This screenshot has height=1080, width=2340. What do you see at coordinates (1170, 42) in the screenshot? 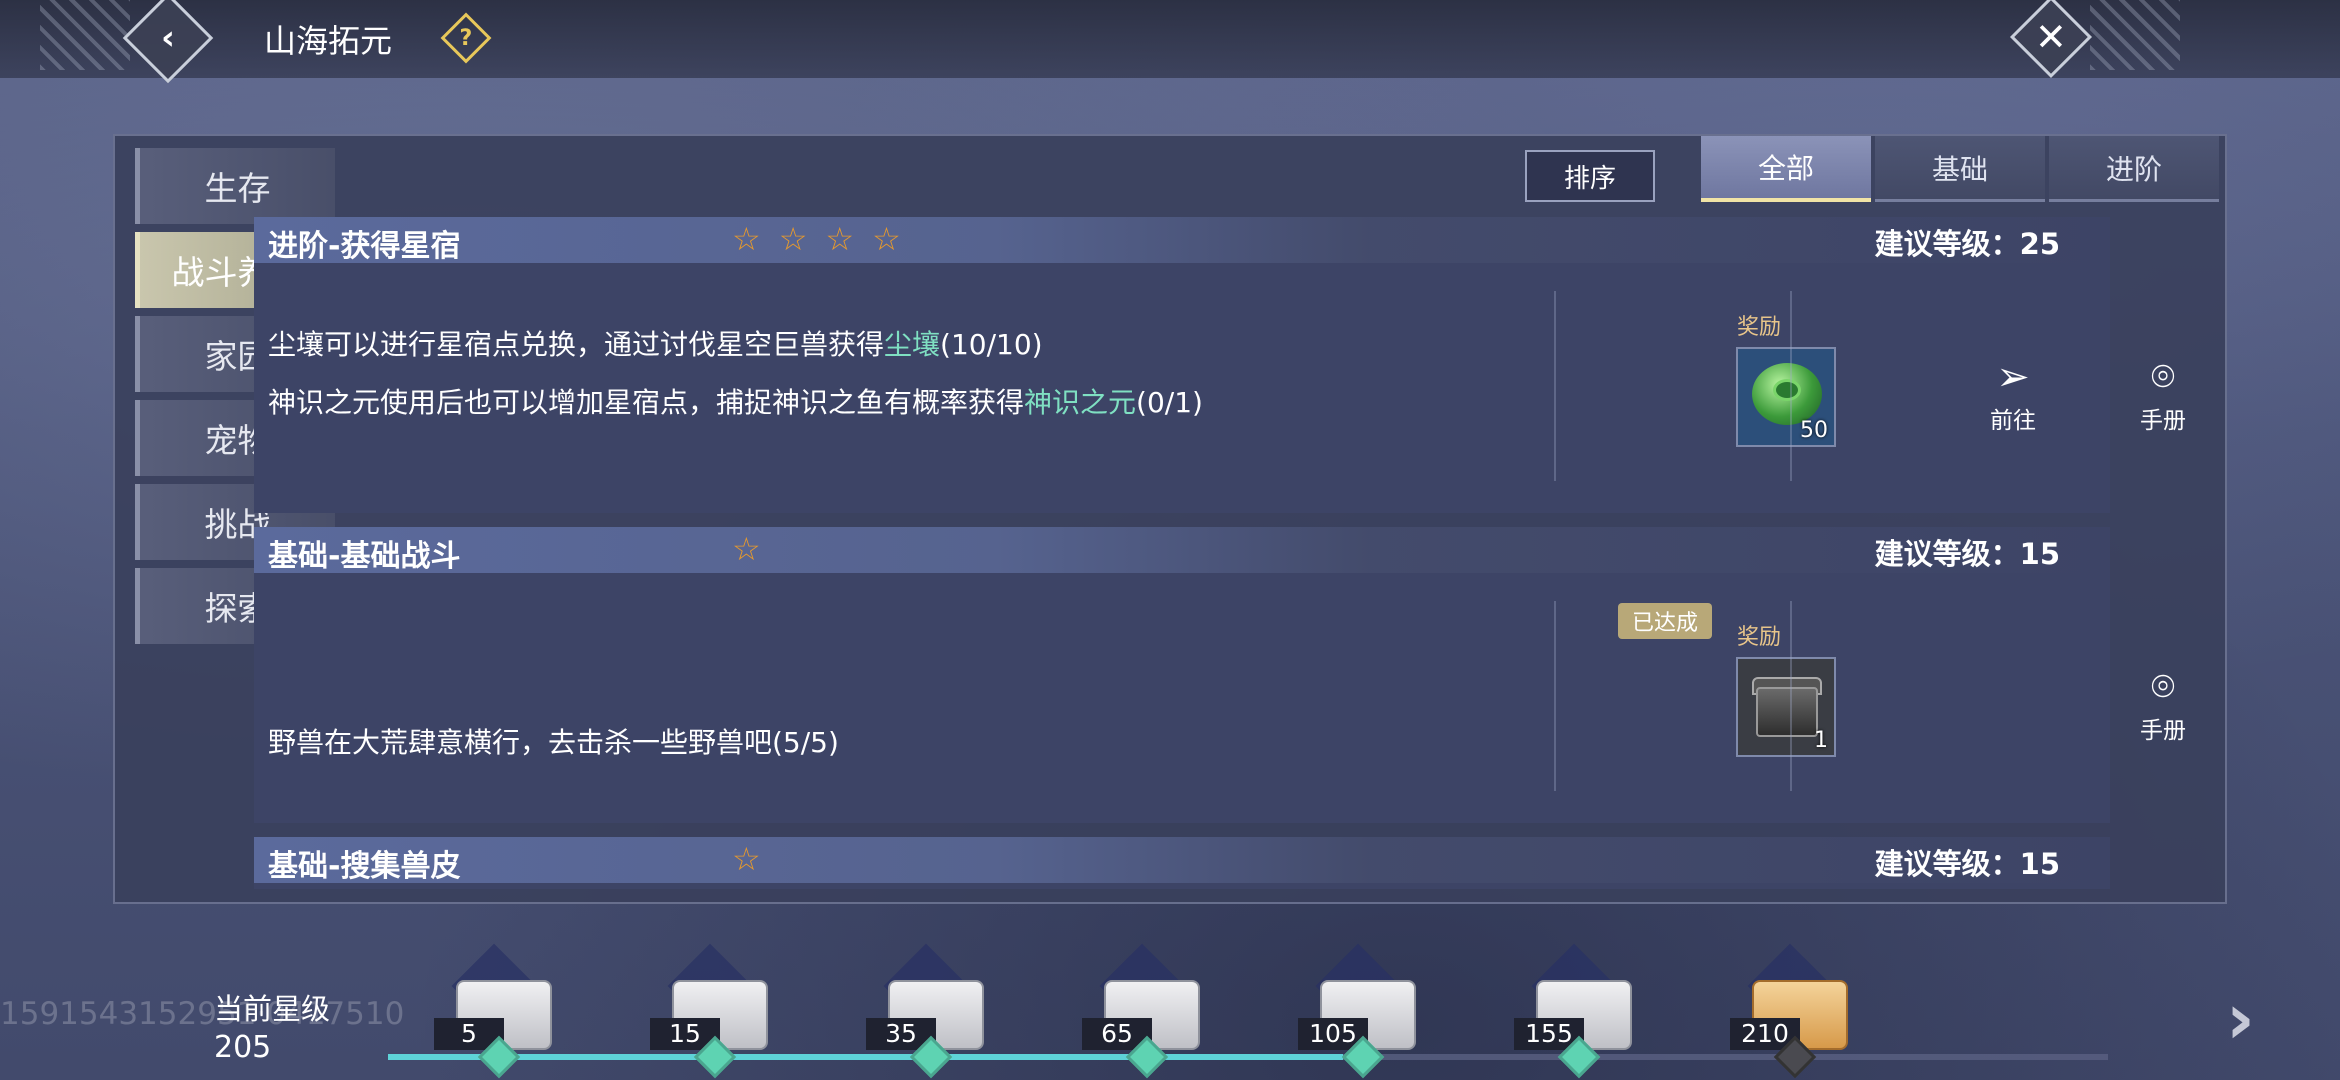
I see `top-bar: ‹ 山海拓元 ? ✕` at bounding box center [1170, 42].